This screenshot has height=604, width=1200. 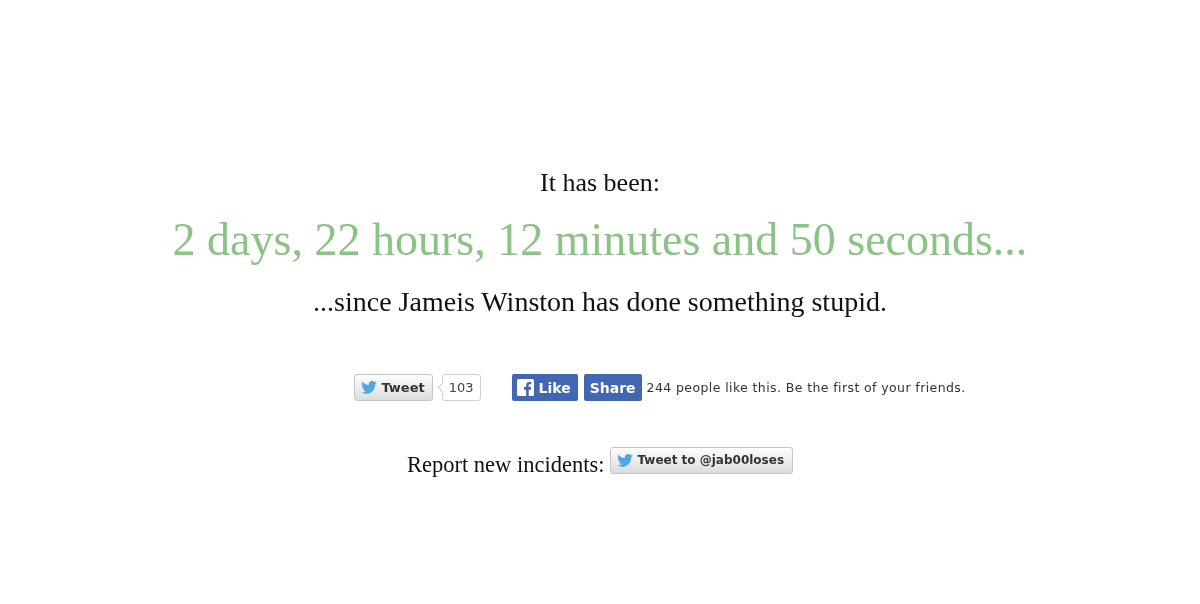 I want to click on heading-text: It has been:, so click(x=600, y=183).